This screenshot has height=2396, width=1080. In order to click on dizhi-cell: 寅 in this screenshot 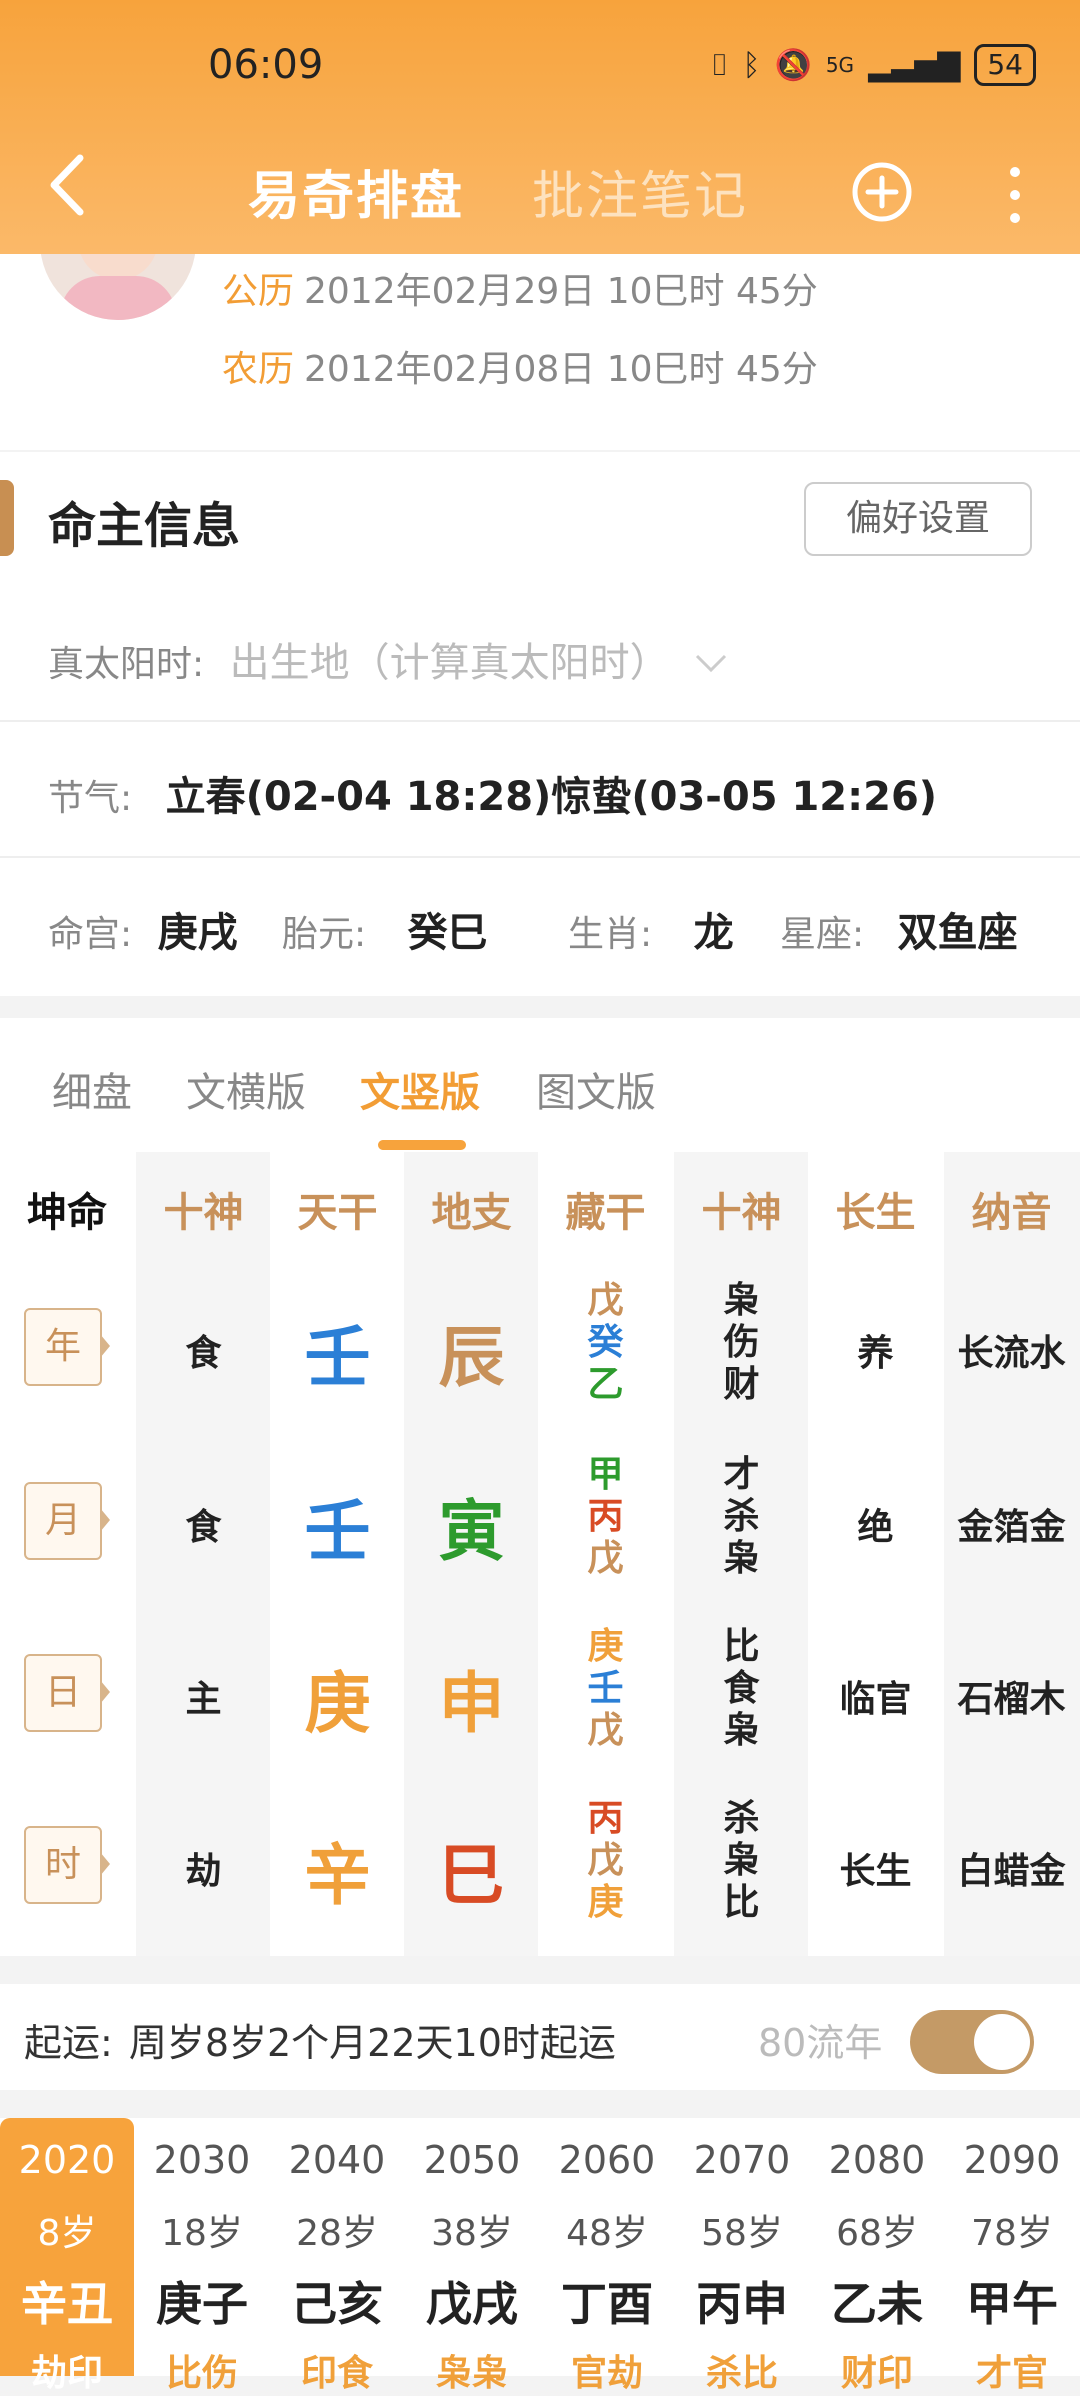, I will do `click(471, 1531)`.